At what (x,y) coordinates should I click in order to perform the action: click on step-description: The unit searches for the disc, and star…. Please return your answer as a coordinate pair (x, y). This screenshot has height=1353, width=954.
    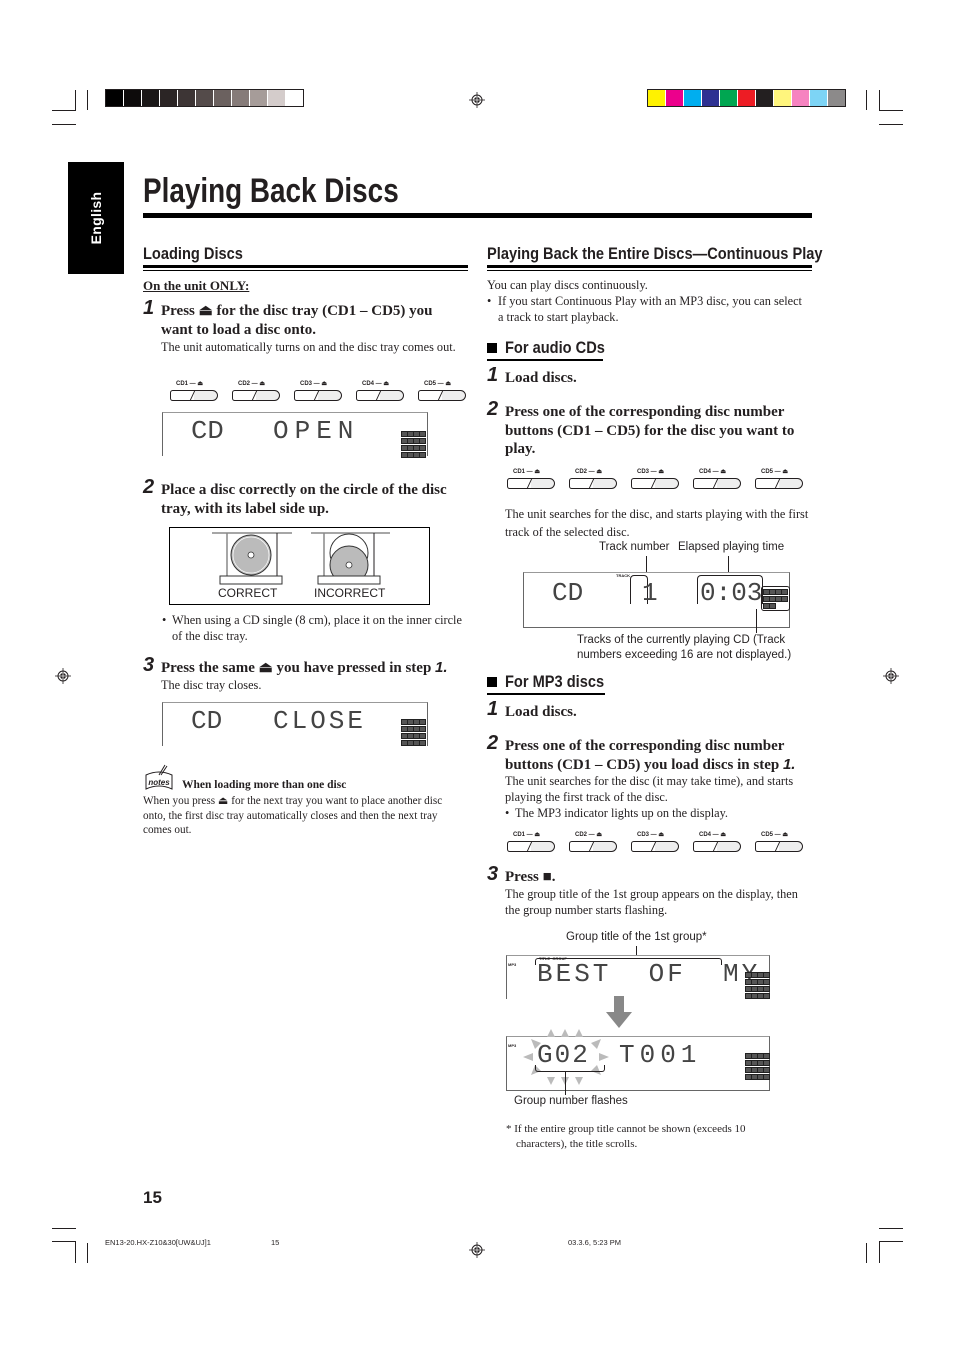
    Looking at the image, I should click on (657, 523).